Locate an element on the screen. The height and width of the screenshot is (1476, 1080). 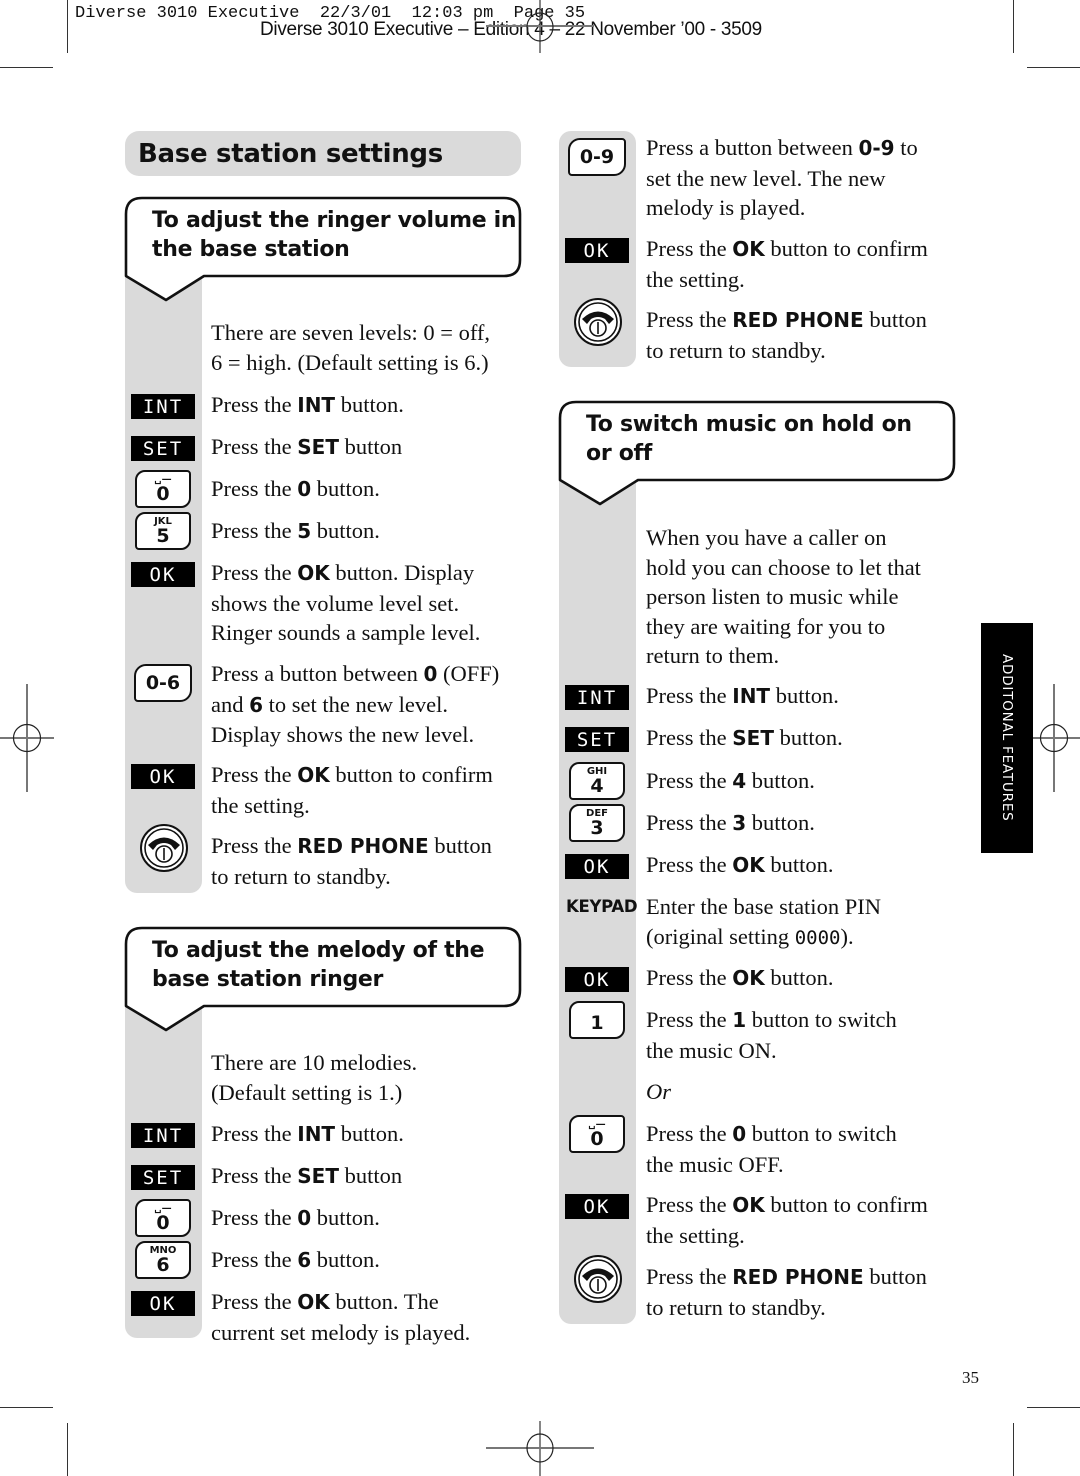
heading-line: or off is located at coordinates (619, 453).